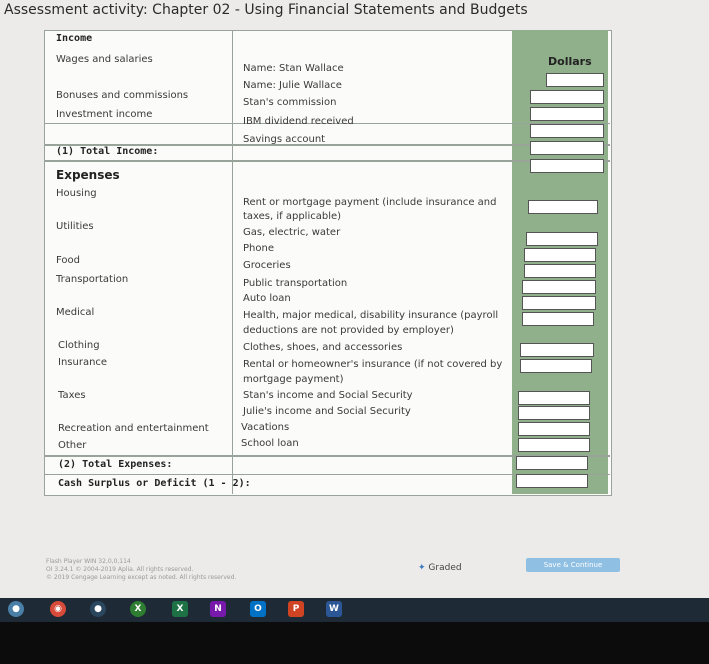 Image resolution: width=709 pixels, height=664 pixels. I want to click on utilities-input, so click(562, 239).